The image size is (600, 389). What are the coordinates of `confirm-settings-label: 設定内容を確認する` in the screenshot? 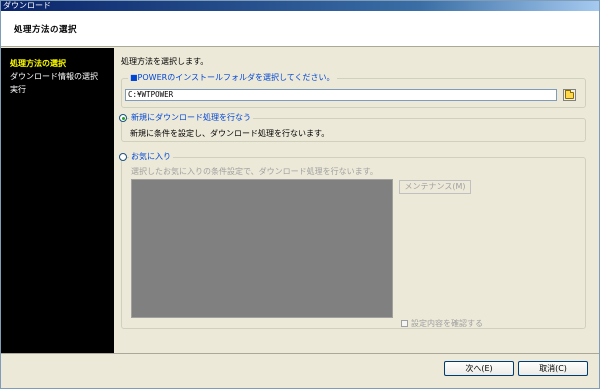 It's located at (447, 323).